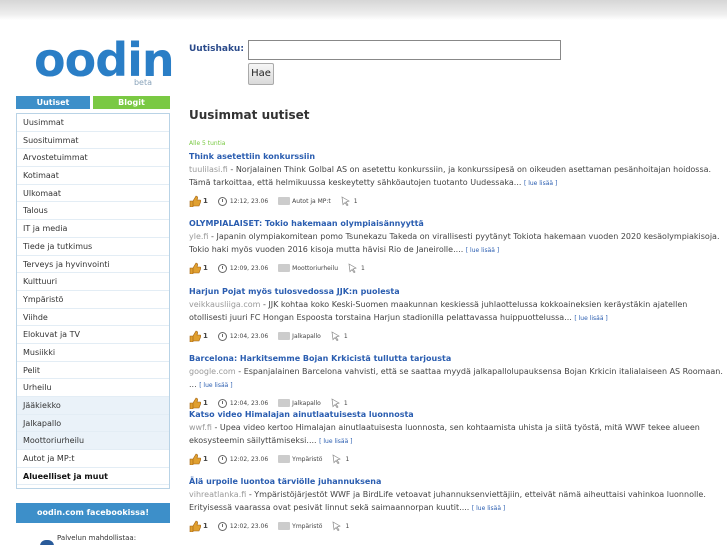 Image resolution: width=727 pixels, height=545 pixels. I want to click on sidebar-item: Jääkiekko, so click(93, 406).